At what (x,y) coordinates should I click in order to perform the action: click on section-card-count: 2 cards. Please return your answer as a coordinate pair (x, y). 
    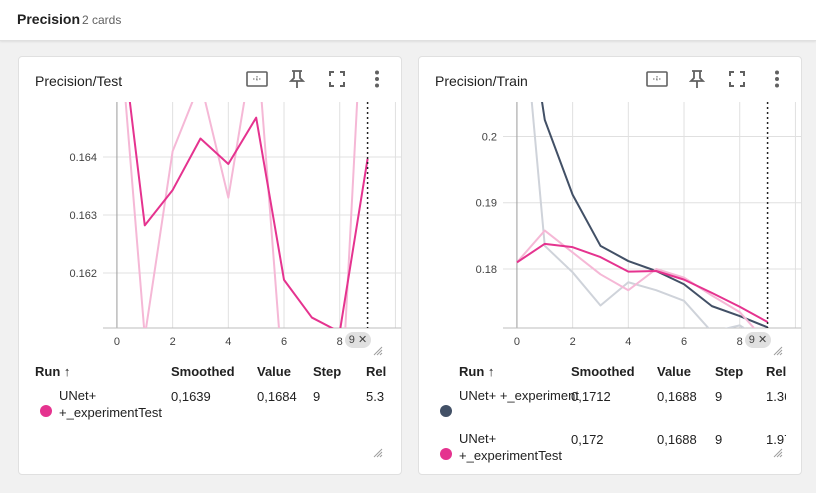
    Looking at the image, I should click on (102, 20).